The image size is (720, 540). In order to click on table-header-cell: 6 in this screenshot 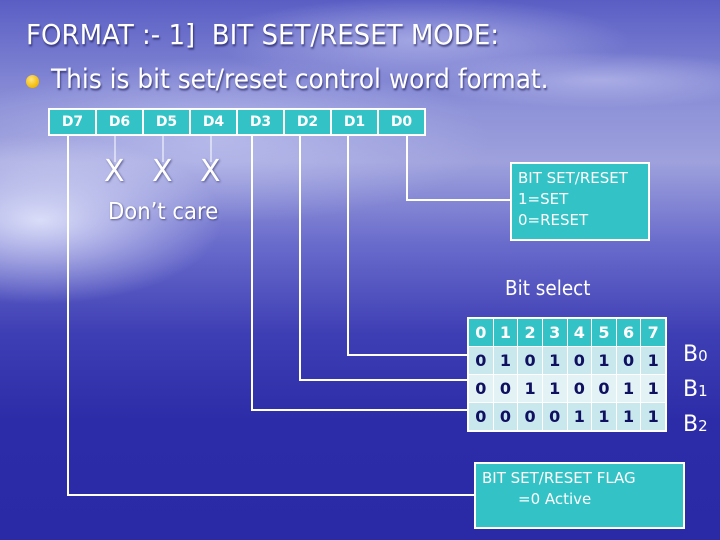, I will do `click(628, 332)`.